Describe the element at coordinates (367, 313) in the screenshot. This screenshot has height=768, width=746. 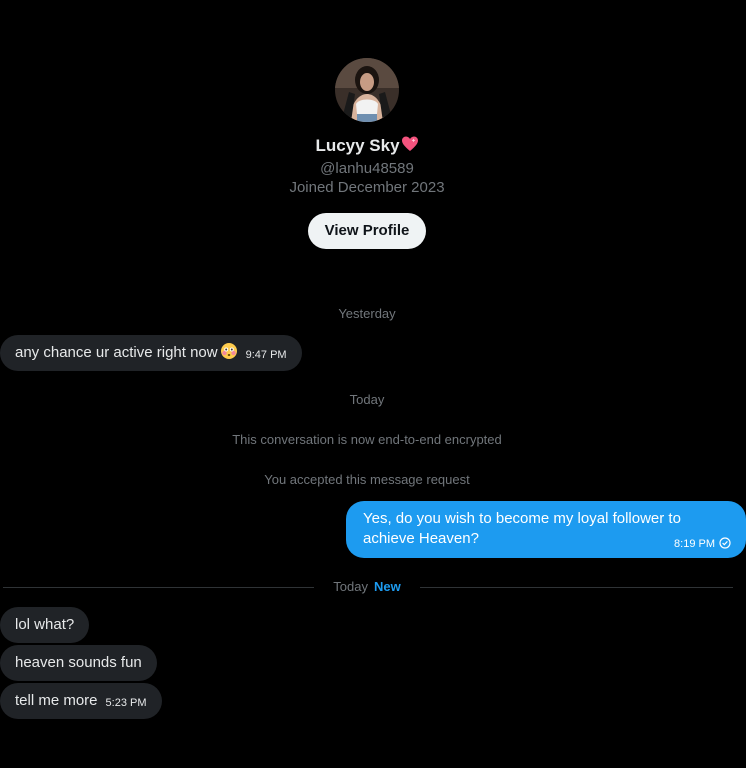
I see `date-separator-yesterday: Yesterday` at that location.